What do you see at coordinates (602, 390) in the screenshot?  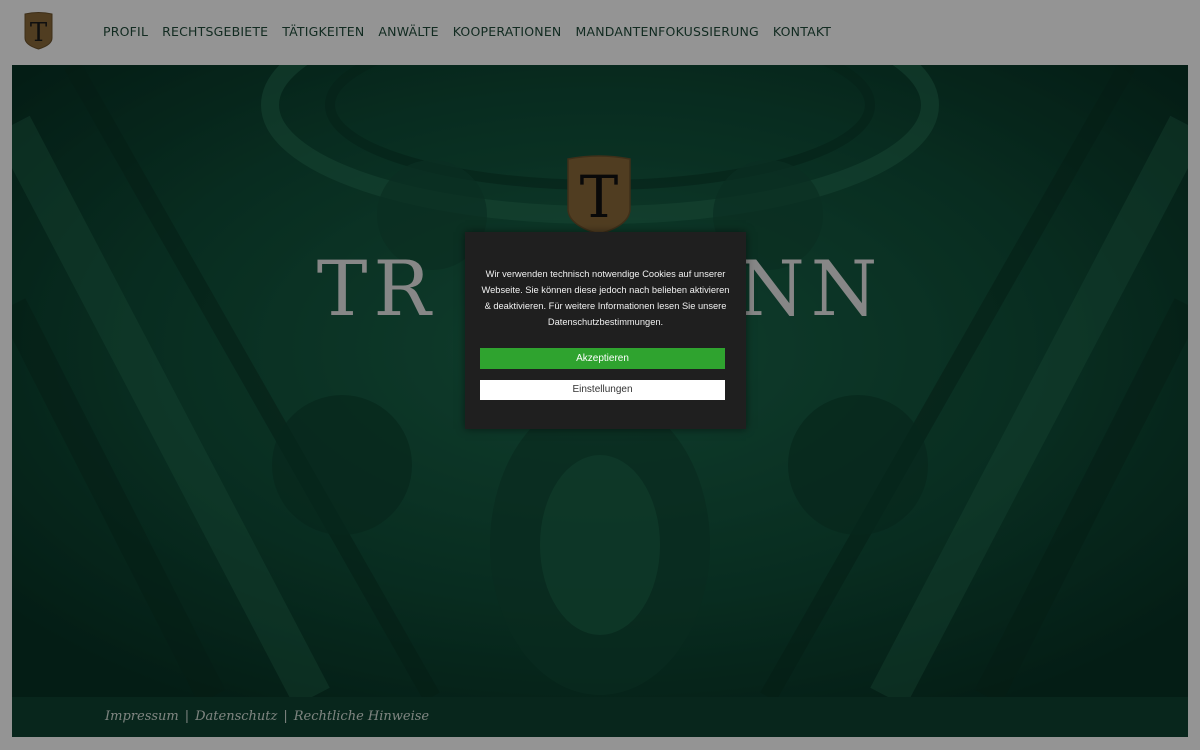 I see `cookie-settings-button: Einstellungen` at bounding box center [602, 390].